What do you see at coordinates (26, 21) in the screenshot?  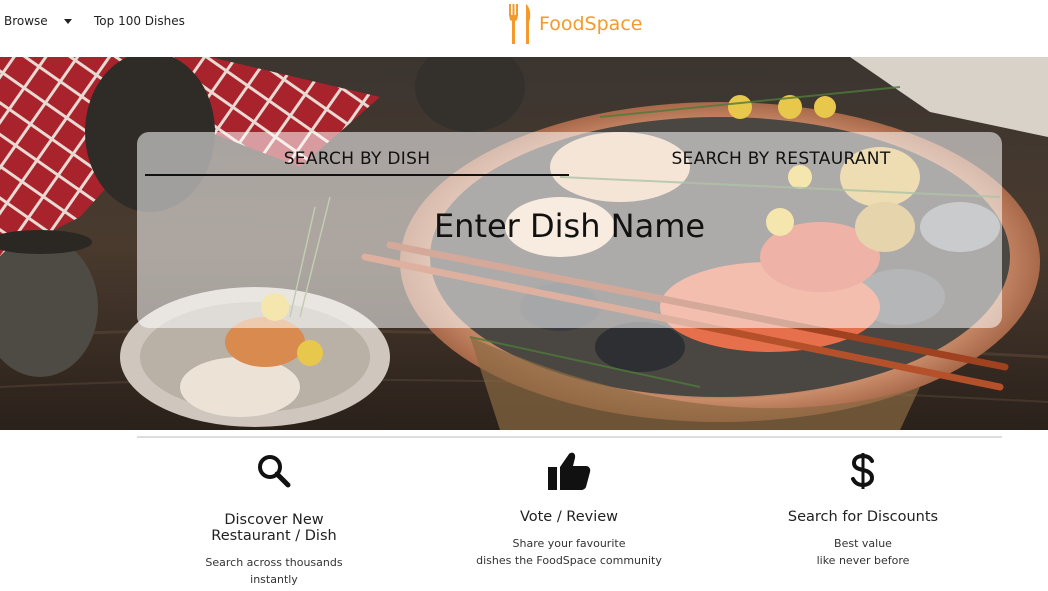 I see `browse-label: Browse` at bounding box center [26, 21].